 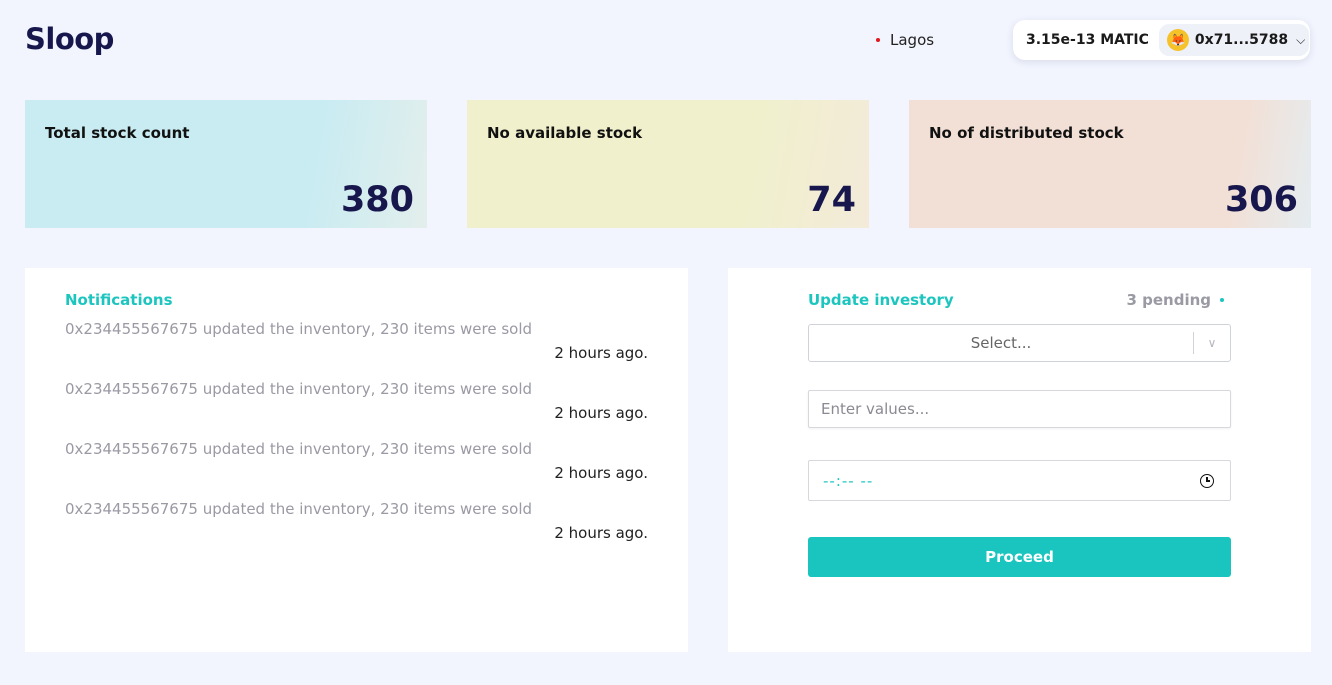 I want to click on wallet-balance: 3.15e-13 MATIC, so click(x=1087, y=40).